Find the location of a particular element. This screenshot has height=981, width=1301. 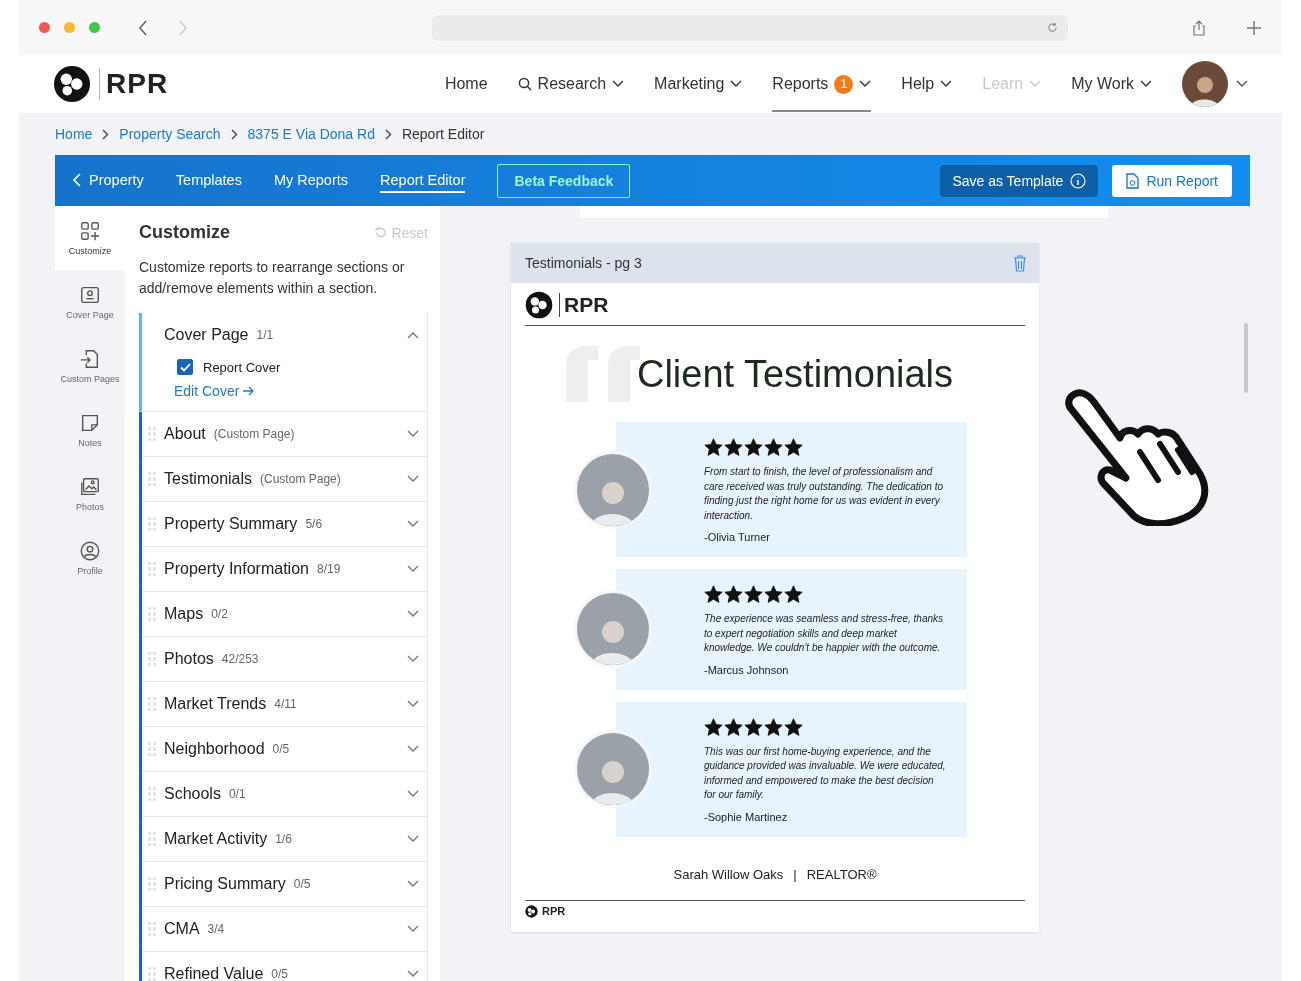

section-row: Photos 42/253 is located at coordinates (284, 659).